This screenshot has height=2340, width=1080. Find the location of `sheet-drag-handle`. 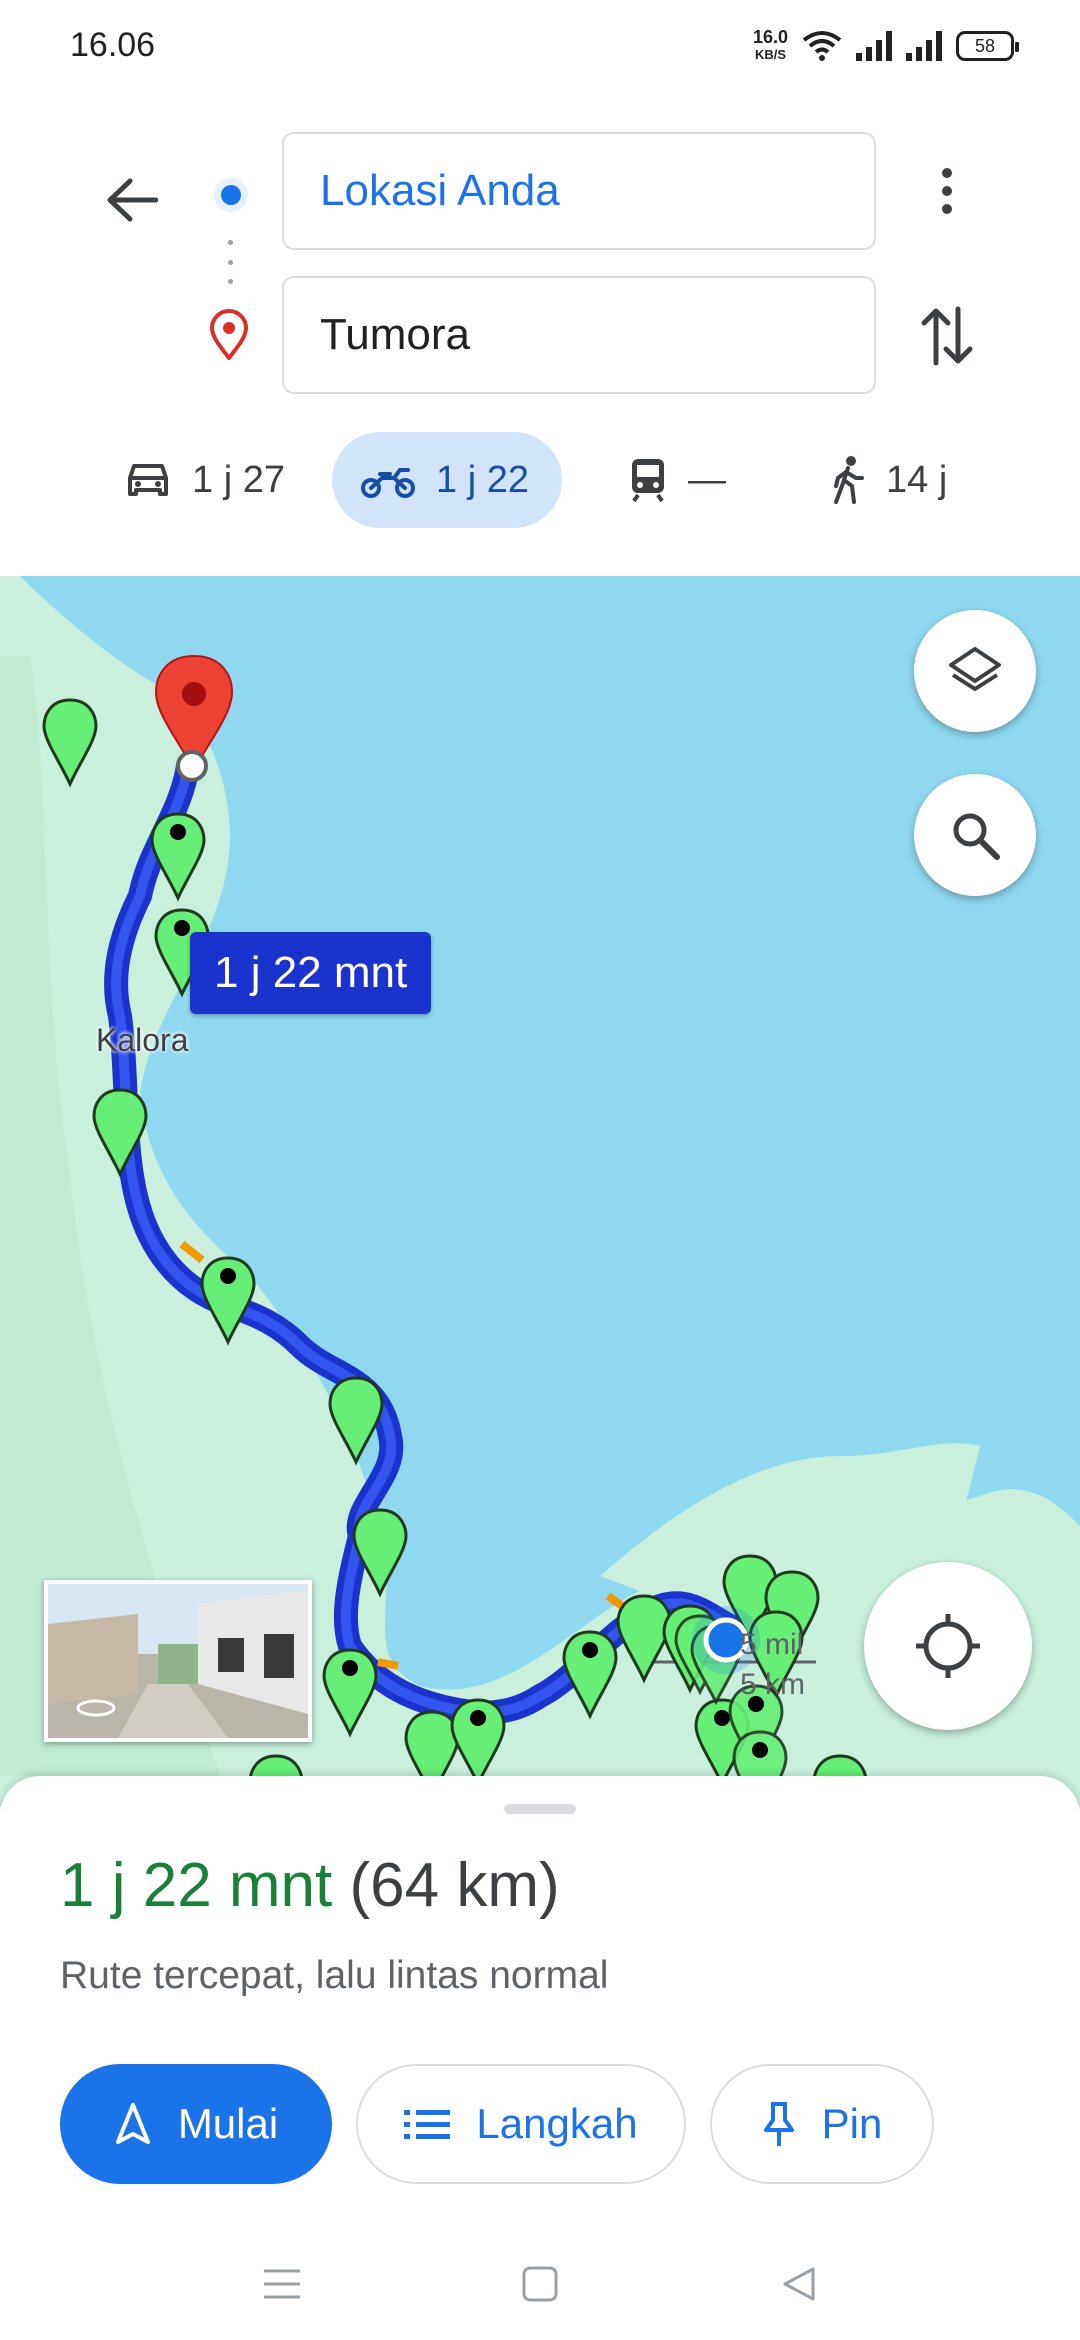

sheet-drag-handle is located at coordinates (540, 1809).